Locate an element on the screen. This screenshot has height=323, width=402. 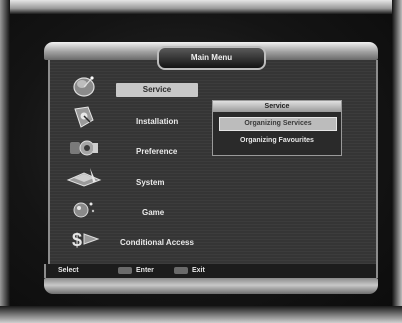
submenu-item-organizing-services: Organizing Services is located at coordinates (278, 124).